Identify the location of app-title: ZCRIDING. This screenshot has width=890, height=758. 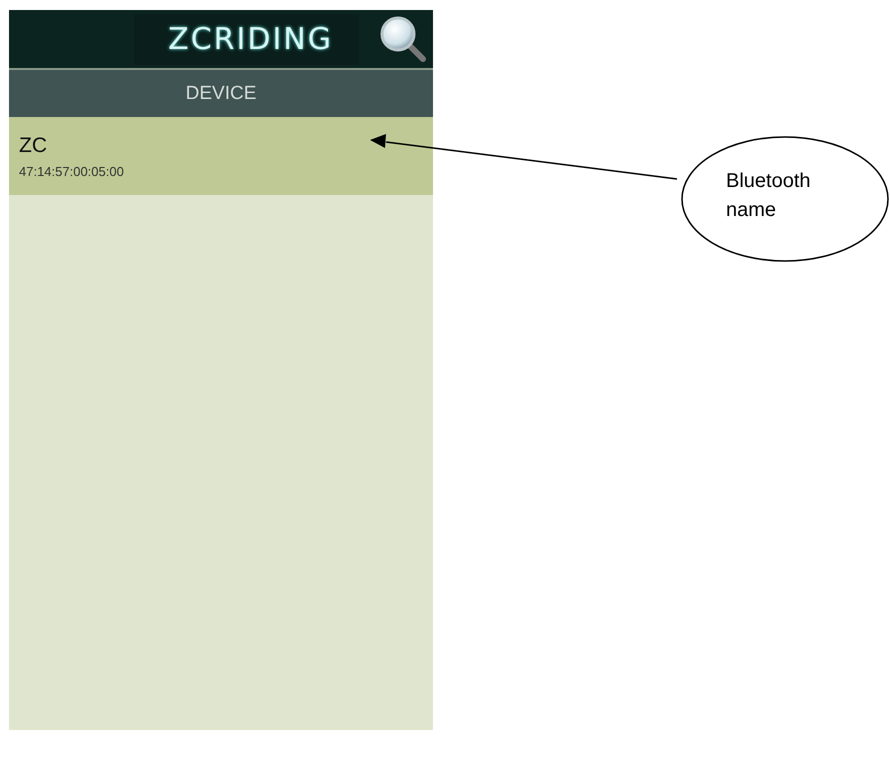
(246, 39).